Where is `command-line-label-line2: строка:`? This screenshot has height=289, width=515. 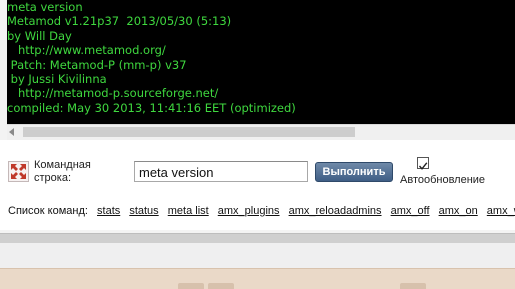
command-line-label-line2: строка: is located at coordinates (53, 178).